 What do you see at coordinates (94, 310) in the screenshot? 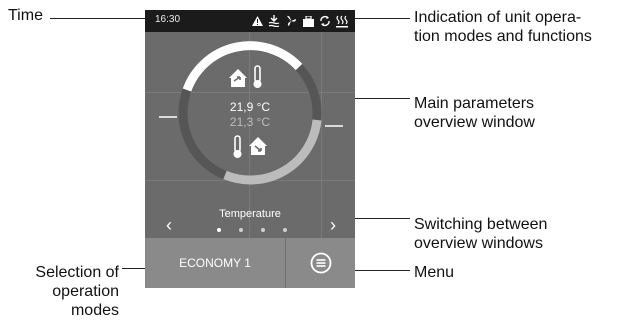
I see `annotation-selection-line-3: modes` at bounding box center [94, 310].